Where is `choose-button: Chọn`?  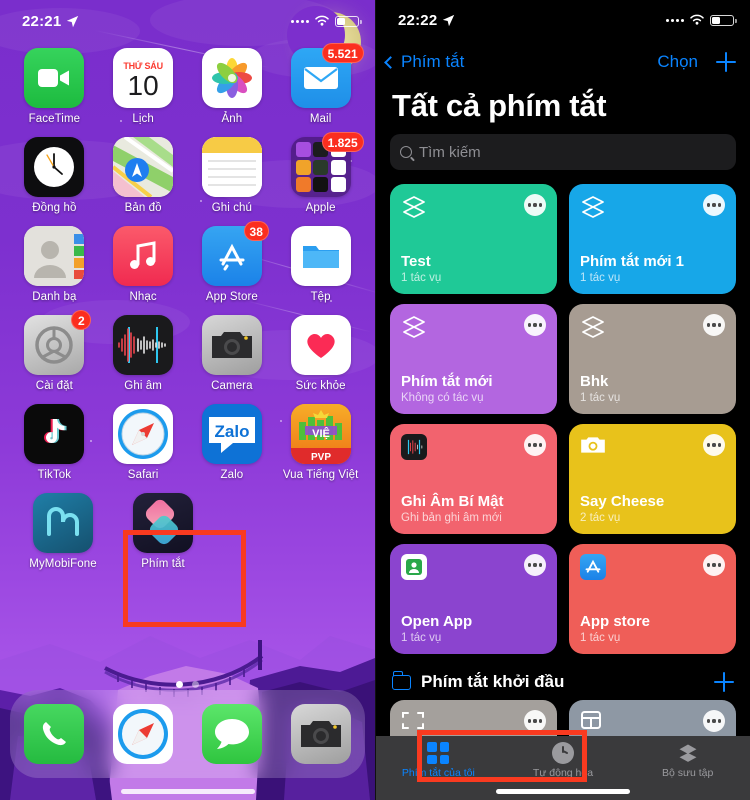
choose-button: Chọn is located at coordinates (677, 62).